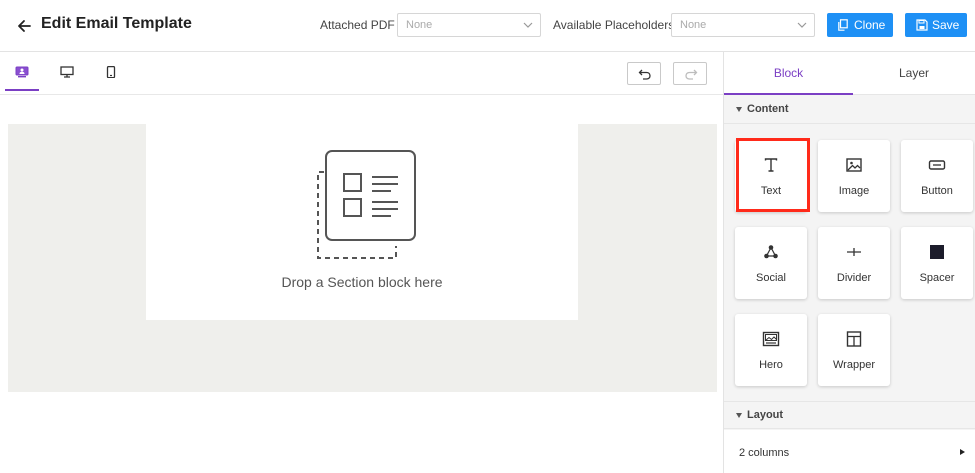 The height and width of the screenshot is (473, 975). What do you see at coordinates (937, 278) in the screenshot?
I see `block-label: Spacer` at bounding box center [937, 278].